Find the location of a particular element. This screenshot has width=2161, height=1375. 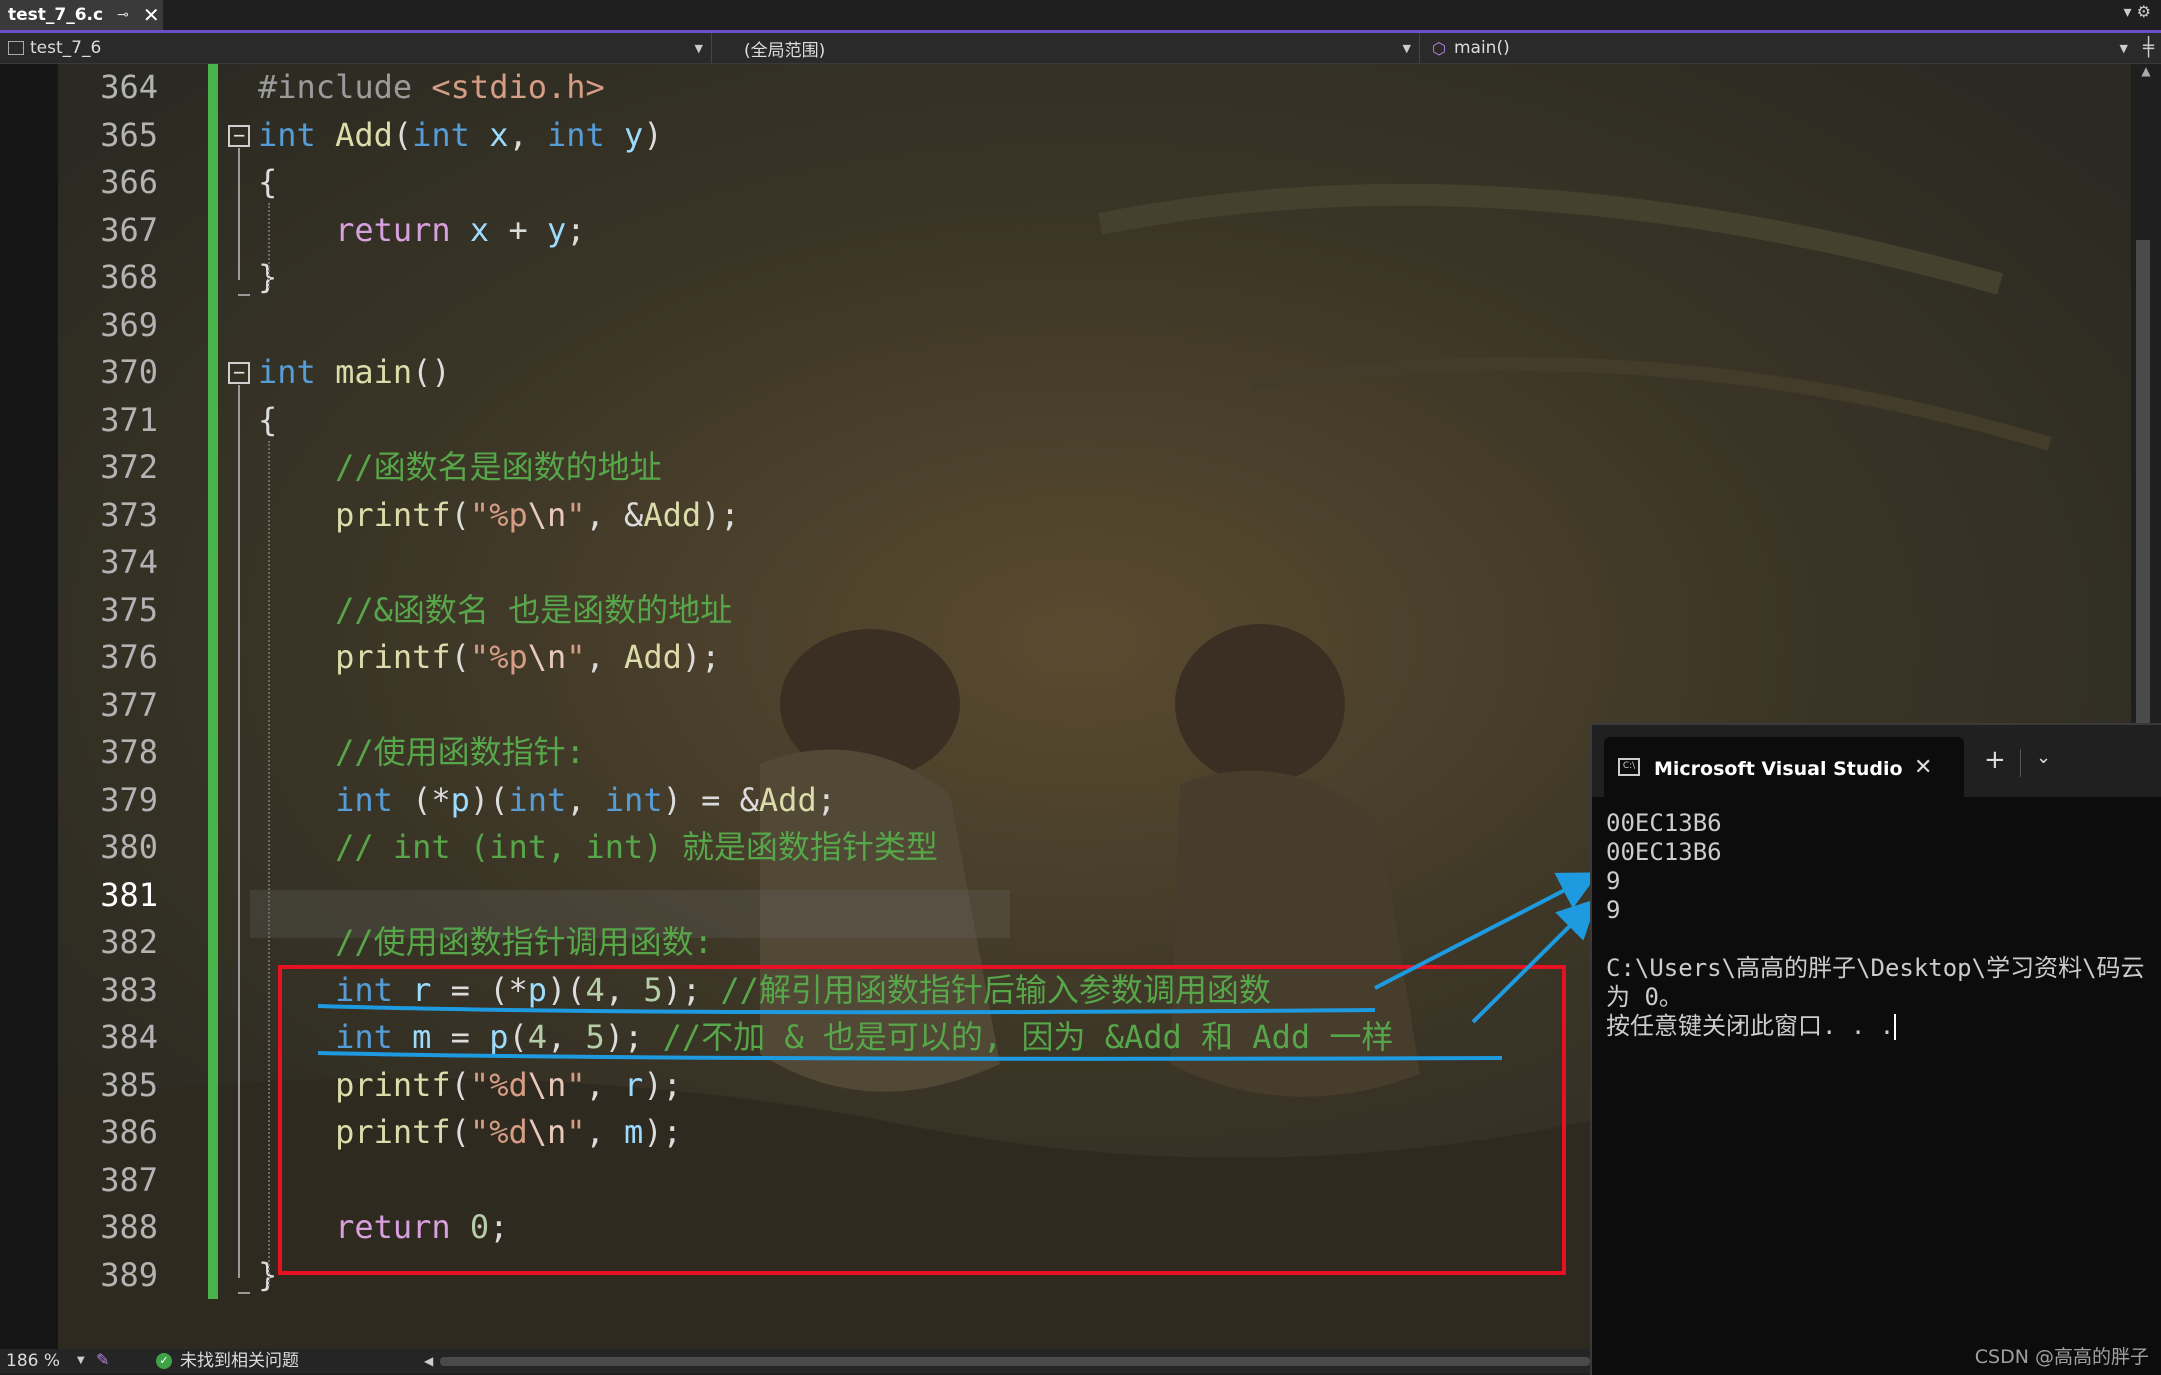

file-icon is located at coordinates (16, 48).